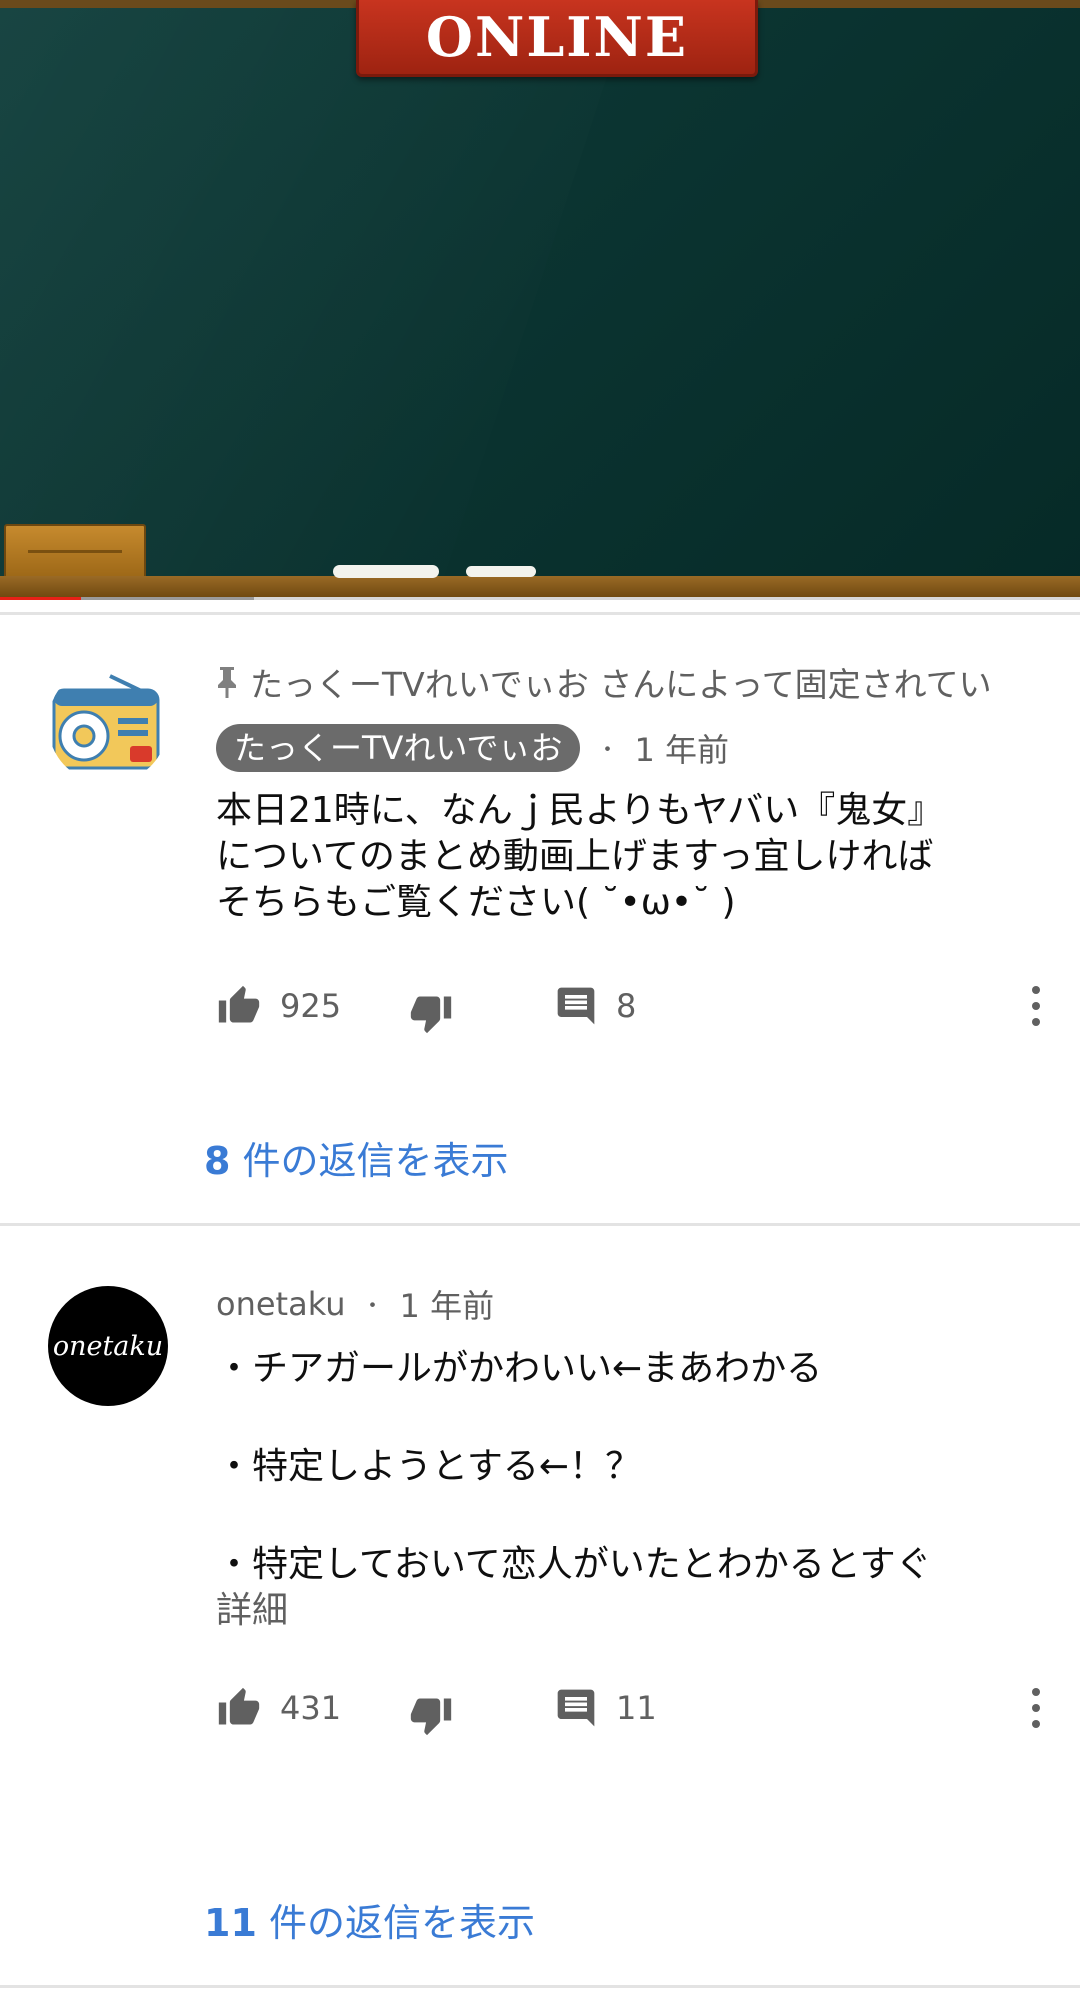  What do you see at coordinates (574, 1564) in the screenshot?
I see `comment-paragraph: ・特定しておいて恋人がいたとわかるとすぐ` at bounding box center [574, 1564].